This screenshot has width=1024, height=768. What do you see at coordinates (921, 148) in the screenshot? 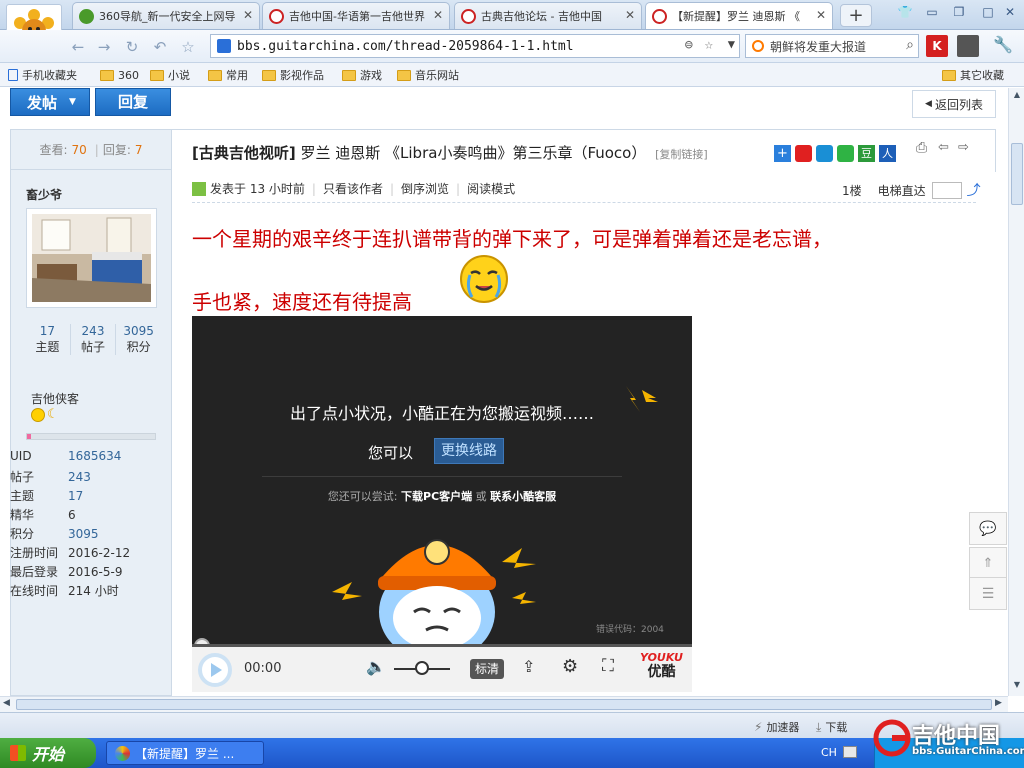
I see `print-icon: ⎙` at bounding box center [921, 148].